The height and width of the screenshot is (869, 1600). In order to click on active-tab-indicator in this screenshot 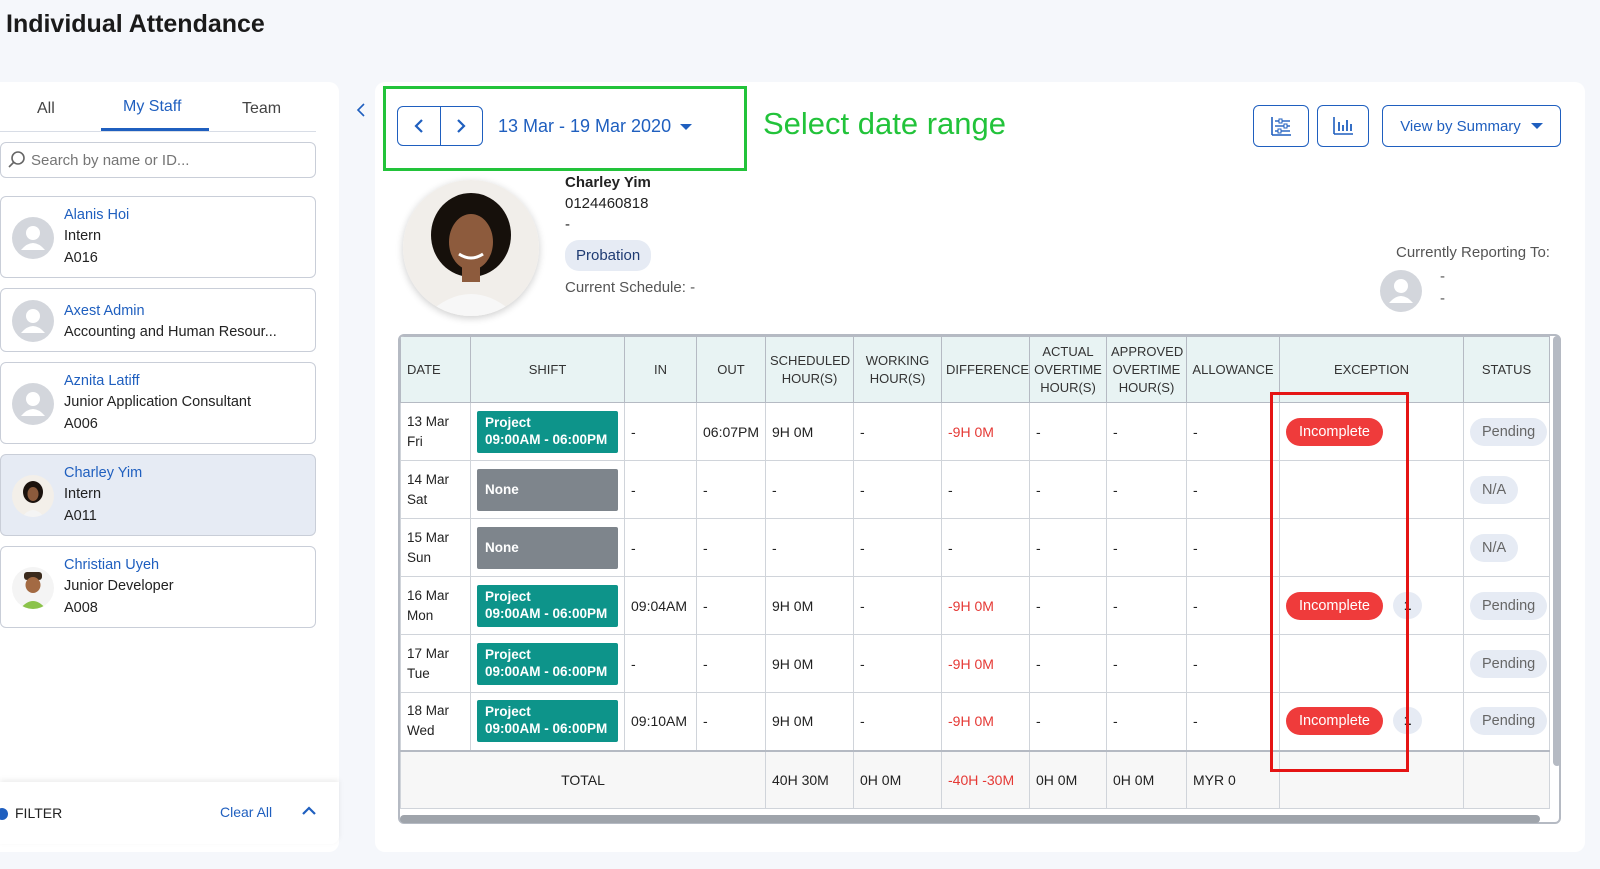, I will do `click(155, 129)`.